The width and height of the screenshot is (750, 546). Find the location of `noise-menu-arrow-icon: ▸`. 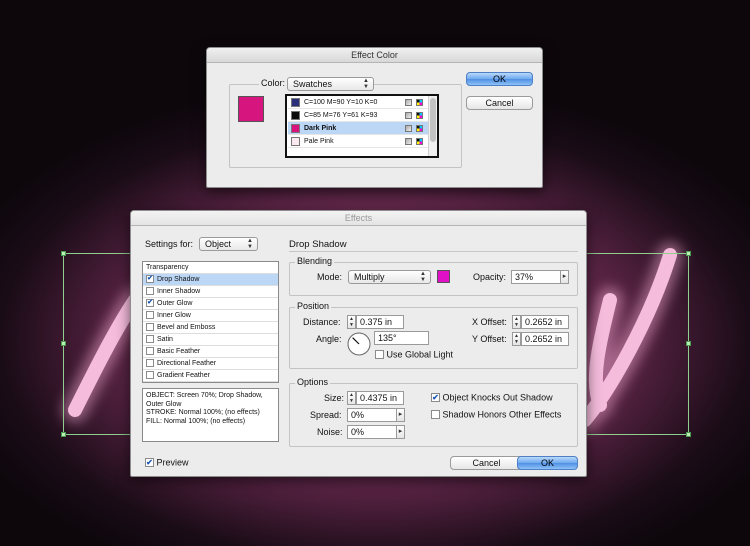

noise-menu-arrow-icon: ▸ is located at coordinates (400, 432).